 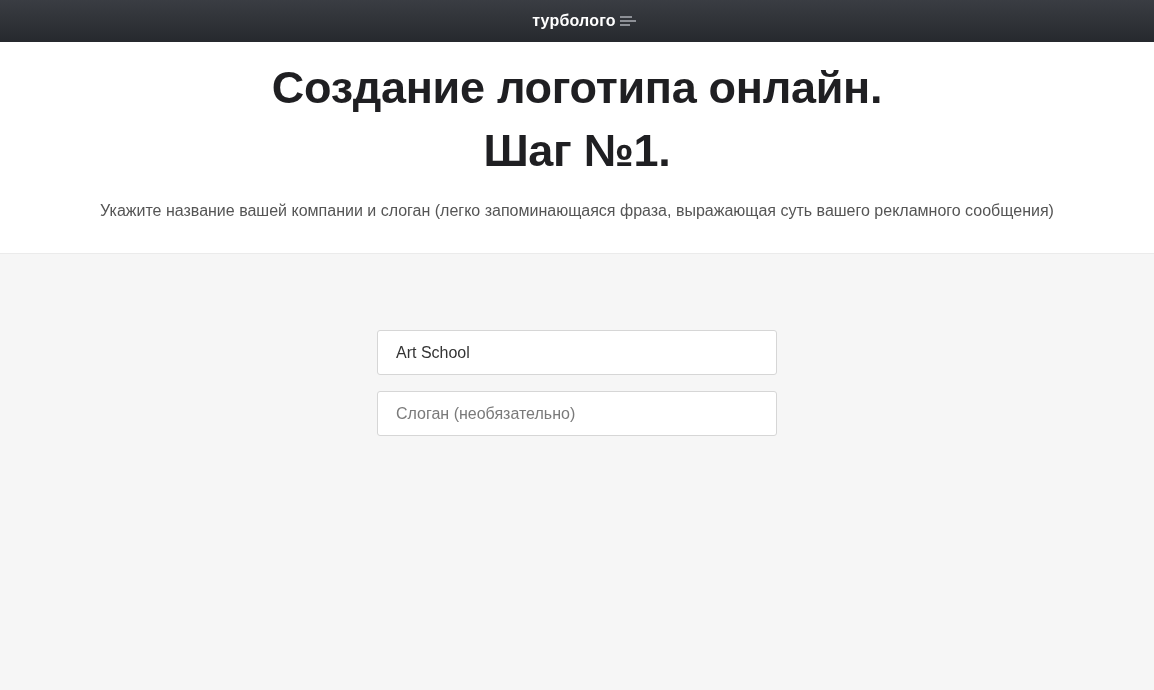 What do you see at coordinates (577, 352) in the screenshot?
I see `input-field: Art School` at bounding box center [577, 352].